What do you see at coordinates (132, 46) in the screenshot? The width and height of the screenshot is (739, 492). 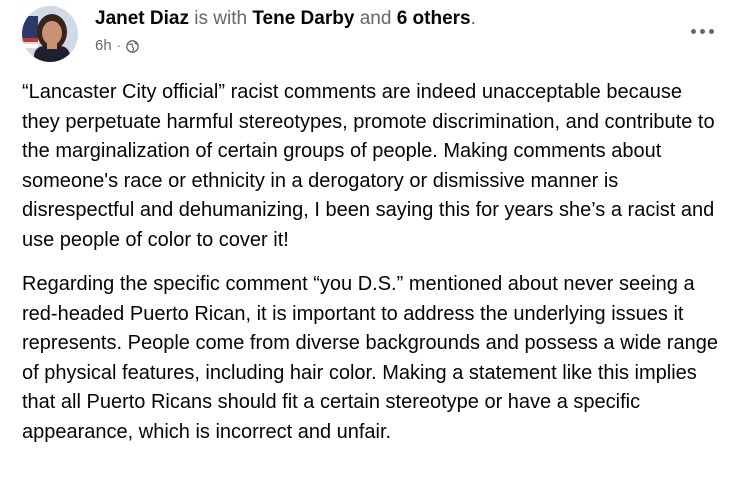 I see `globe-icon` at bounding box center [132, 46].